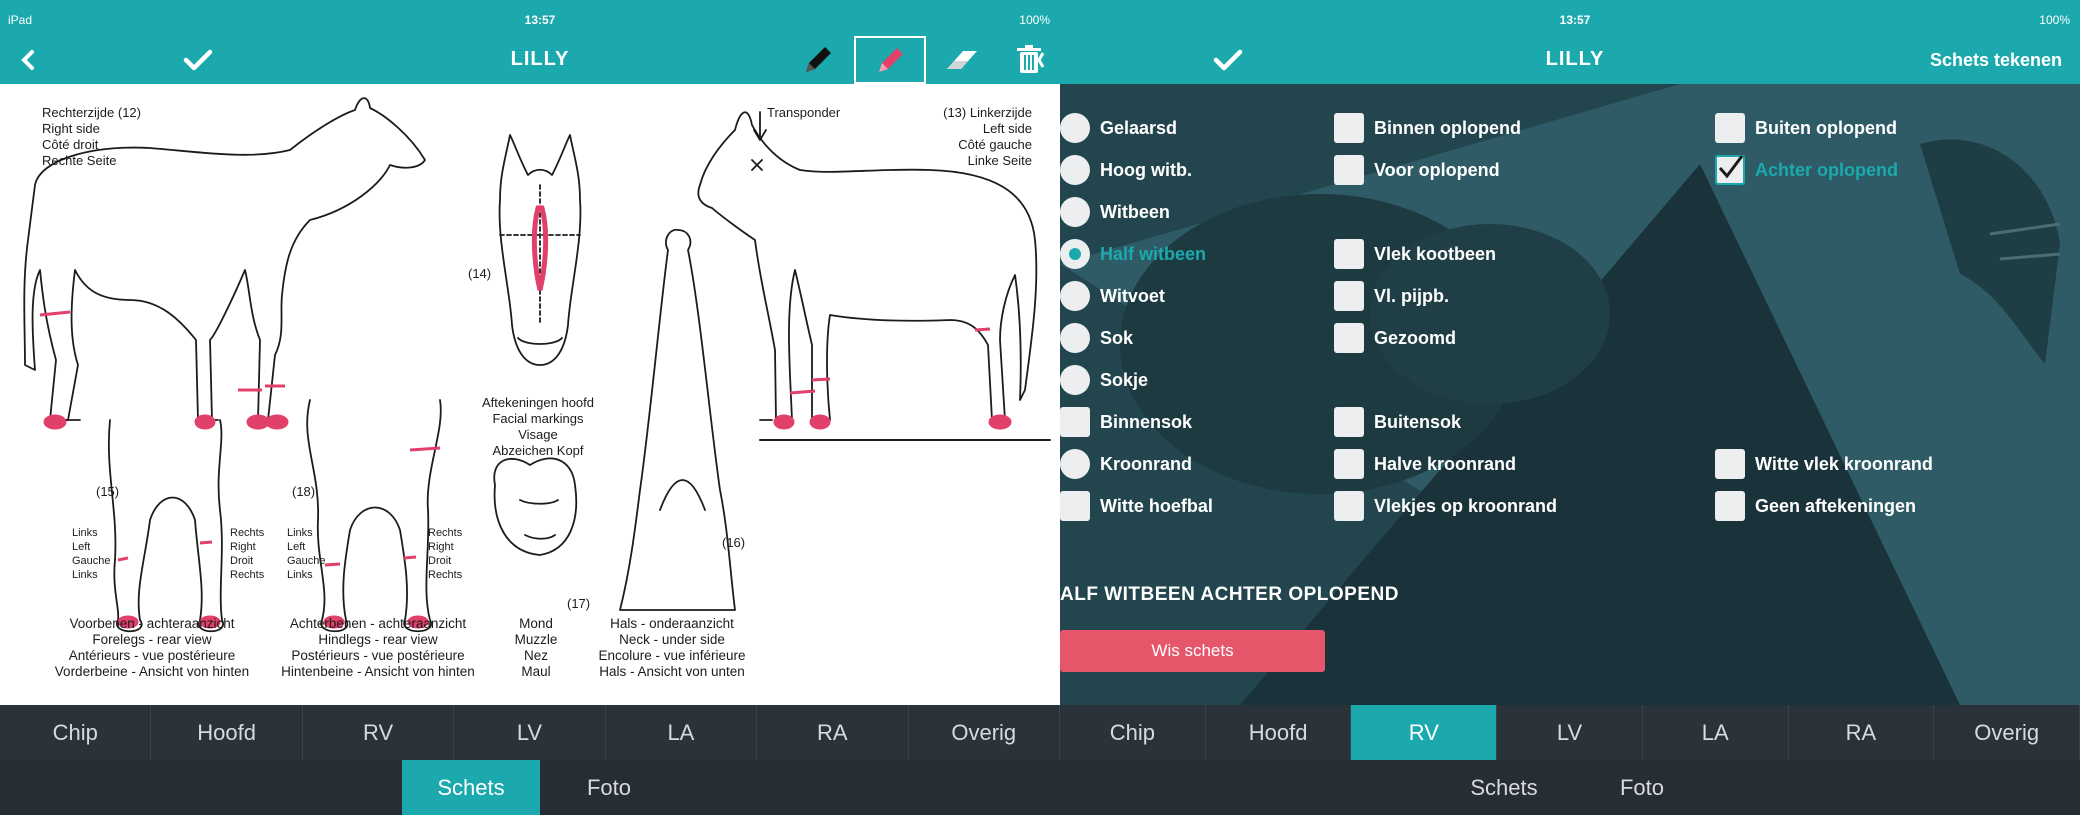 This screenshot has height=815, width=2080. I want to click on checkbox-checked, so click(1730, 170).